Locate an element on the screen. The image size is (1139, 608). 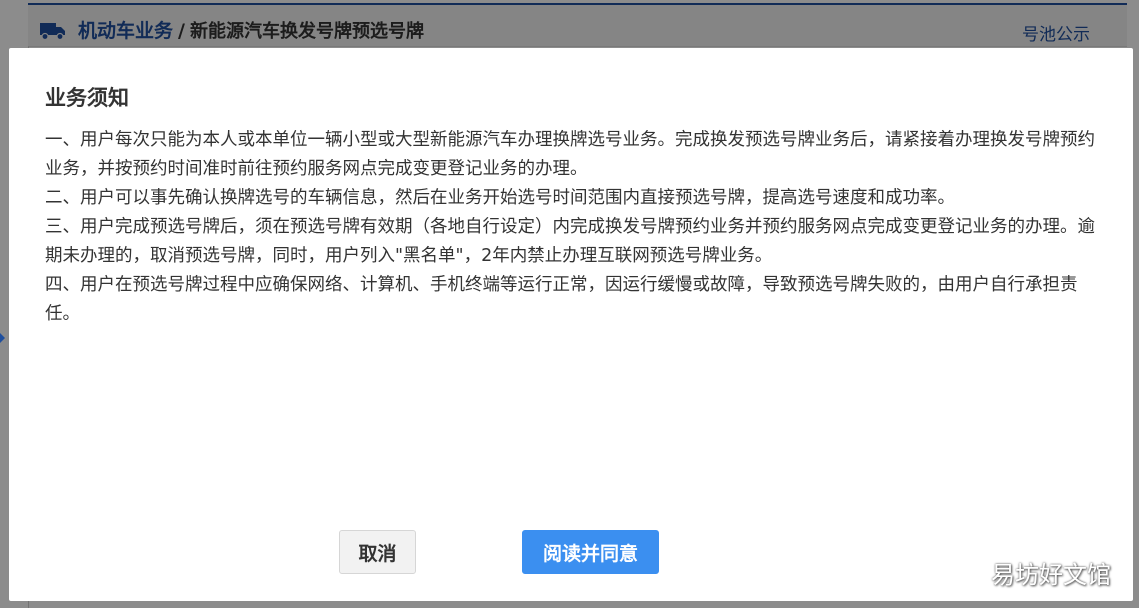
cancel-button: 取消 is located at coordinates (377, 552).